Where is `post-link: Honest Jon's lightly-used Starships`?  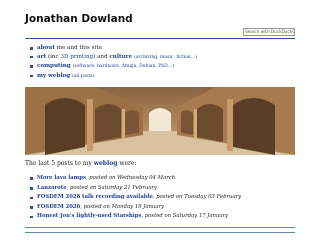 post-link: Honest Jon's lightly-used Starships is located at coordinates (89, 216).